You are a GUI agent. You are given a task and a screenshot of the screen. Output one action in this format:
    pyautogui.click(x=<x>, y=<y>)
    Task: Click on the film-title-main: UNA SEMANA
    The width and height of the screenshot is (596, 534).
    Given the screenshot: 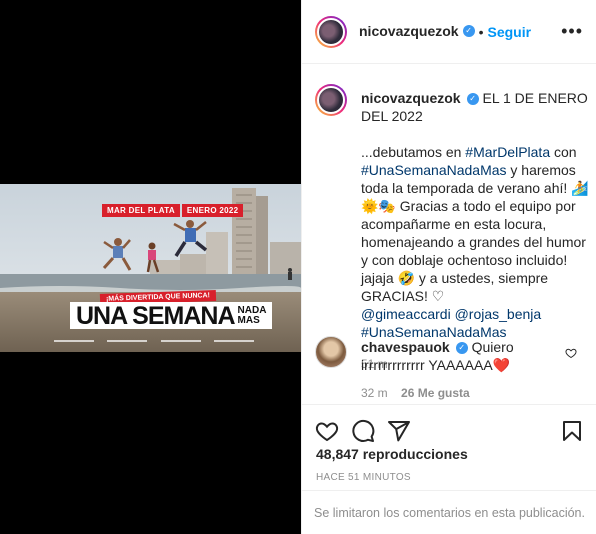 What is the action you would take?
    pyautogui.click(x=156, y=316)
    